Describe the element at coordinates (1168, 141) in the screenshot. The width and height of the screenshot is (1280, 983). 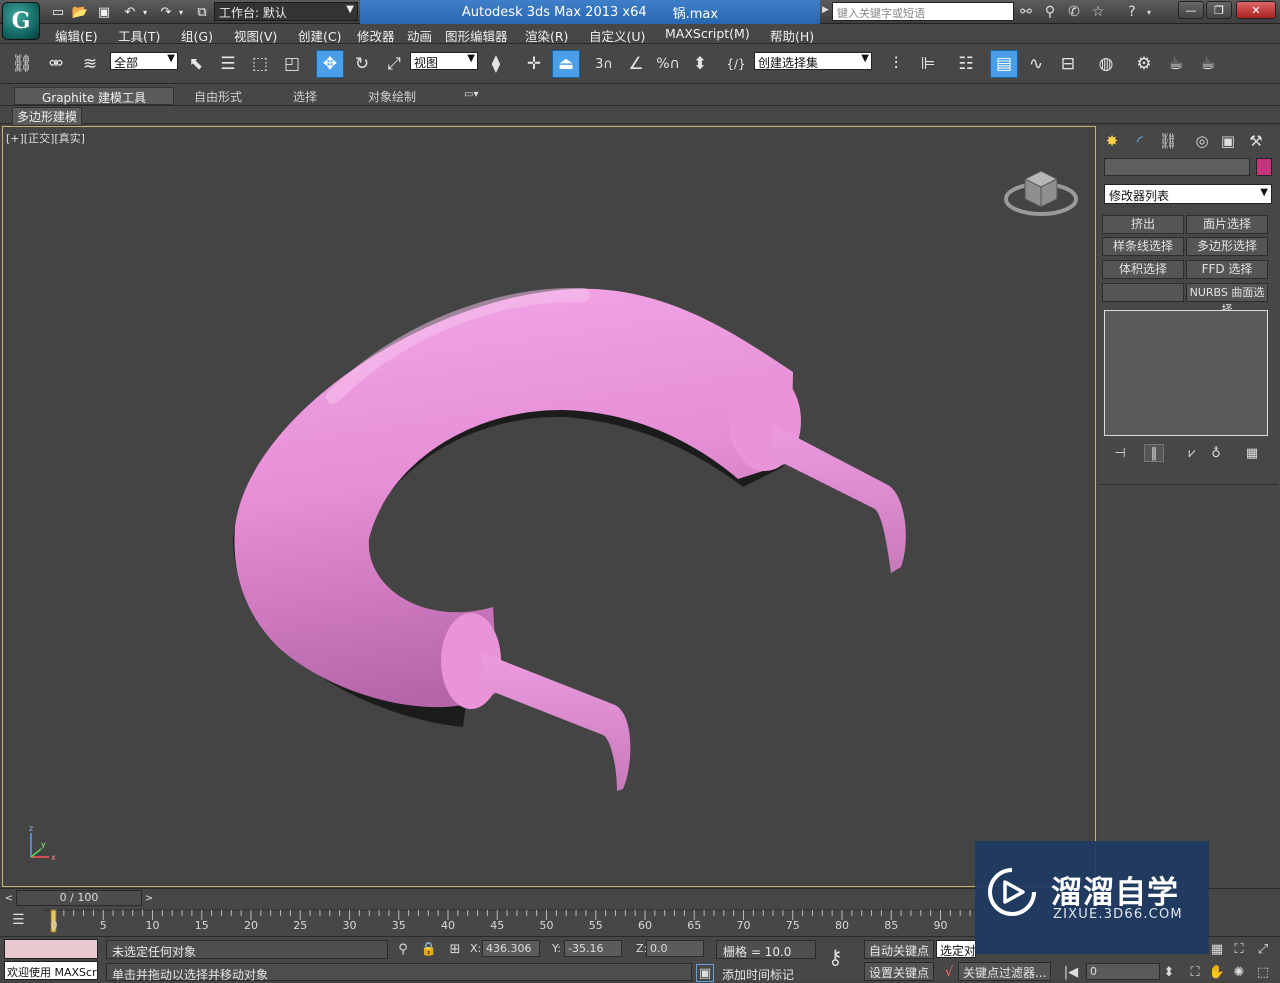
I see `hierarchy-tab-icon: ⛓` at that location.